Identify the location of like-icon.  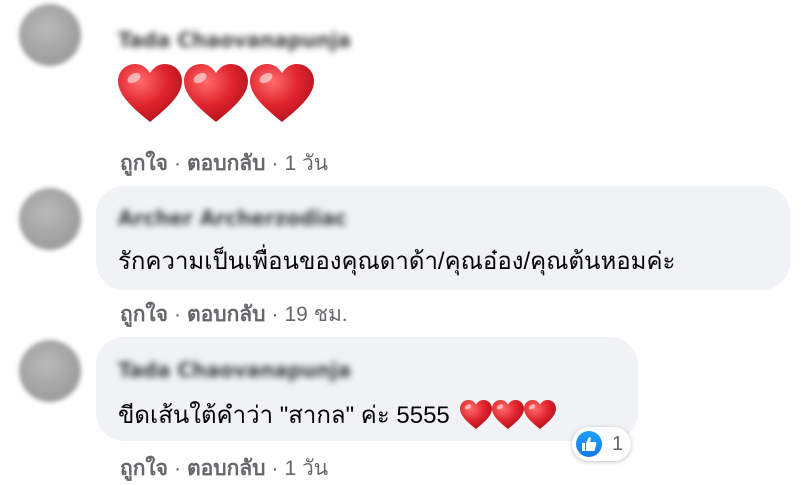
(589, 444).